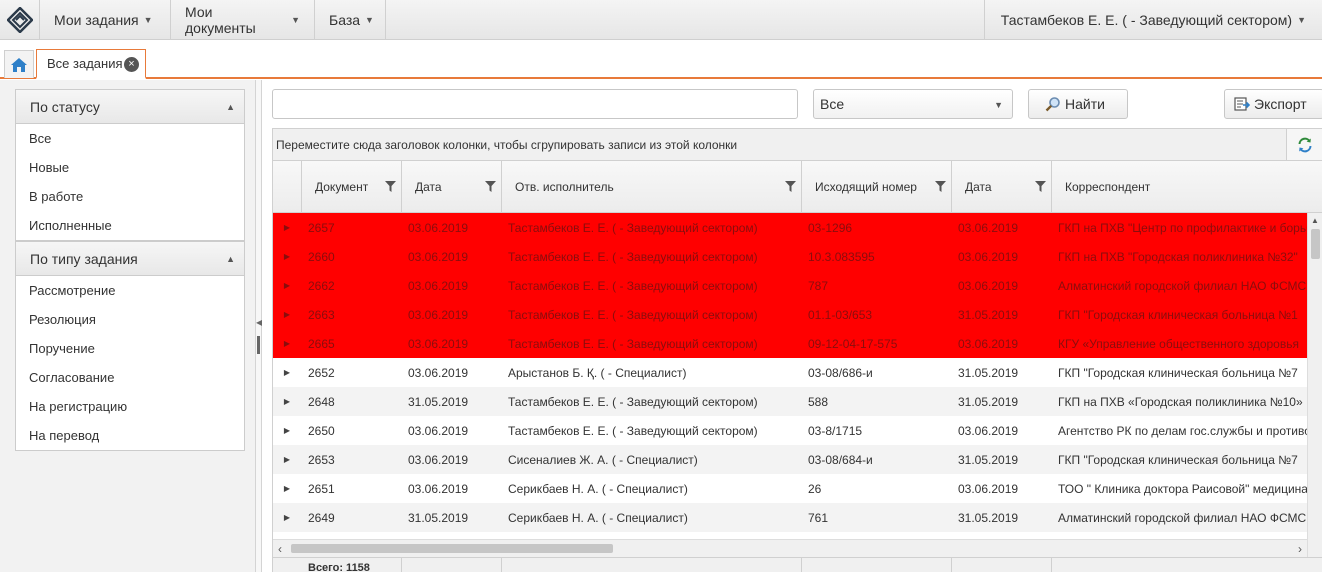 This screenshot has height=572, width=1322. I want to click on type-item-review: Рассмотрение, so click(130, 290).